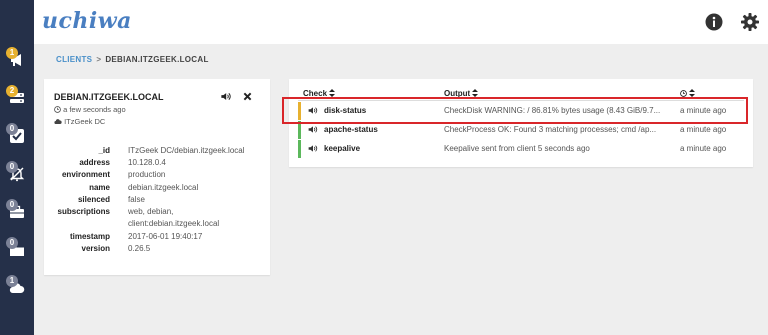 The height and width of the screenshot is (335, 768). Describe the element at coordinates (157, 250) in the screenshot. I see `detail-row-version: version 0.26.5` at that location.